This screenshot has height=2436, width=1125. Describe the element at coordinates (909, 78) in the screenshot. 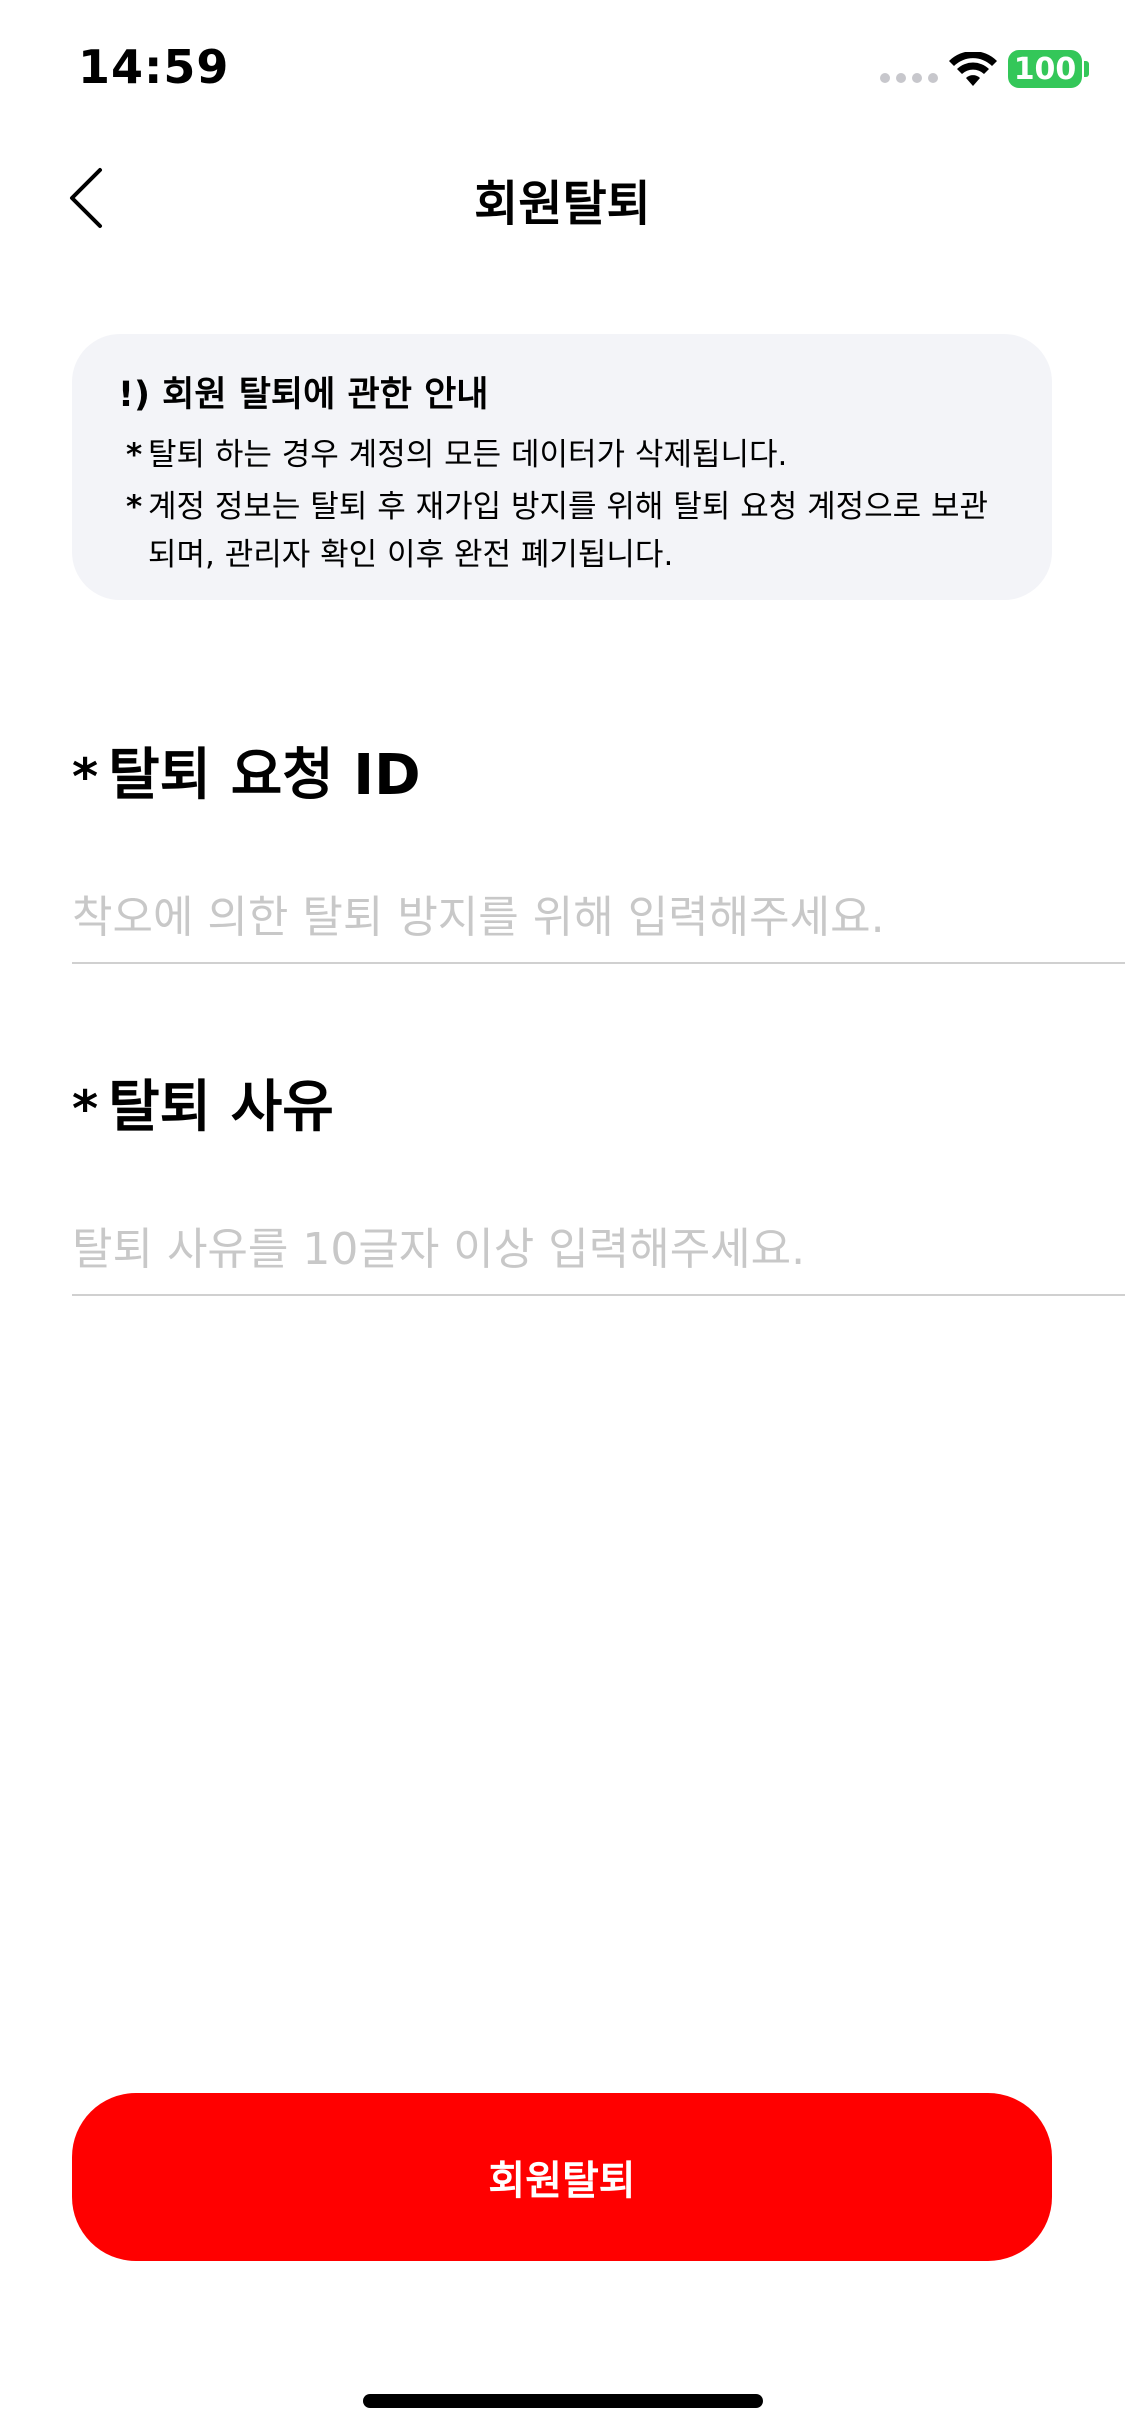

I see `cellular-signal-icon` at that location.